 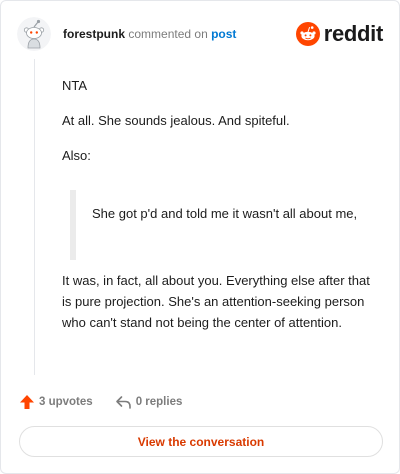 What do you see at coordinates (353, 33) in the screenshot?
I see `reddit-wordmark: reddit` at bounding box center [353, 33].